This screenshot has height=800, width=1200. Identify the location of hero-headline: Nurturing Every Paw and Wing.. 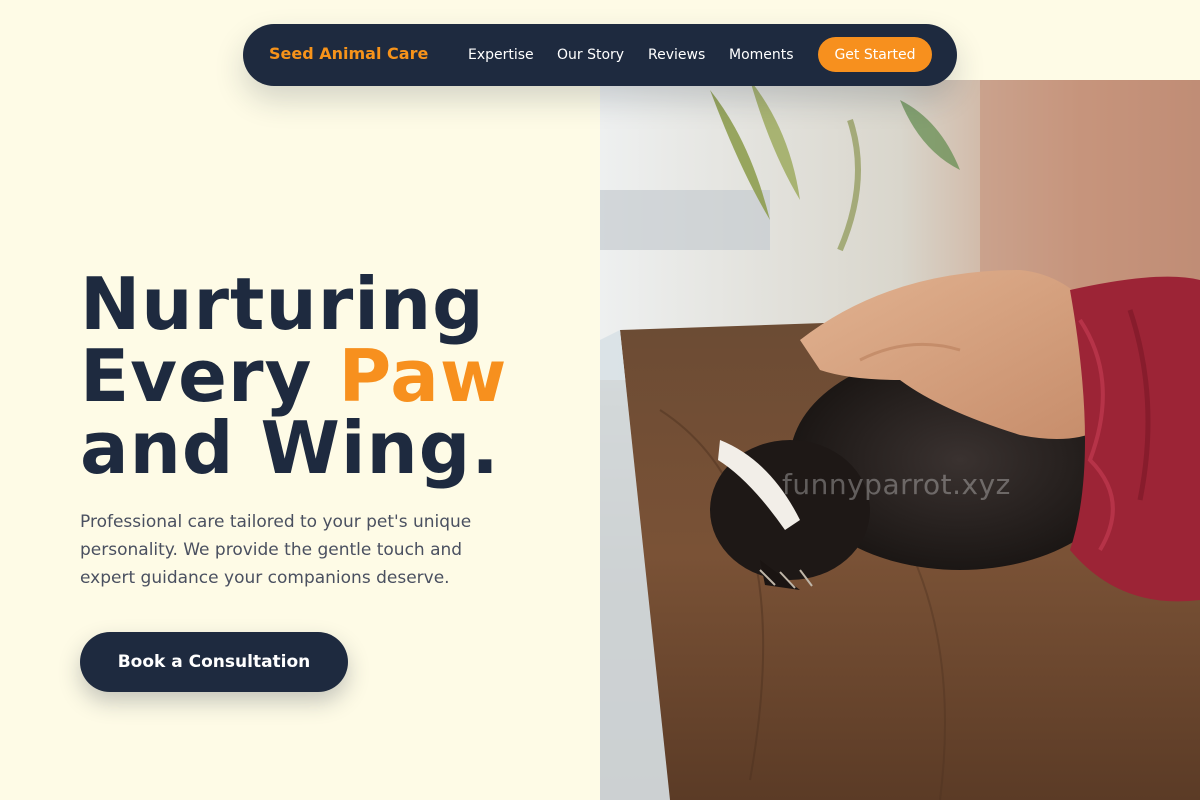
(293, 376).